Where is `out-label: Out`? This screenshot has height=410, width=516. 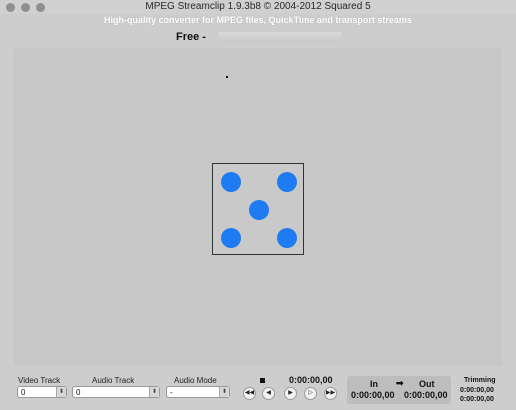 out-label: Out is located at coordinates (427, 384).